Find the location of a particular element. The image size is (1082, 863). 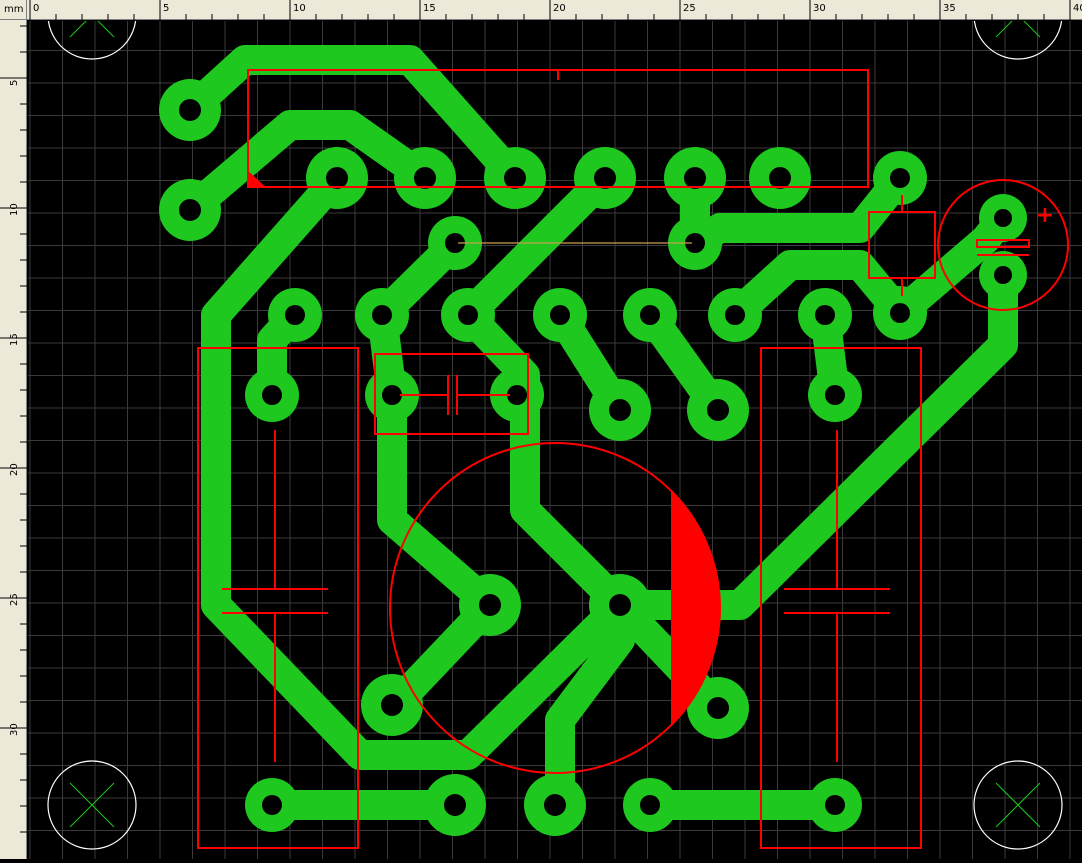

ruler-left: 5 10 15 20 25 30 is located at coordinates (13, 429).